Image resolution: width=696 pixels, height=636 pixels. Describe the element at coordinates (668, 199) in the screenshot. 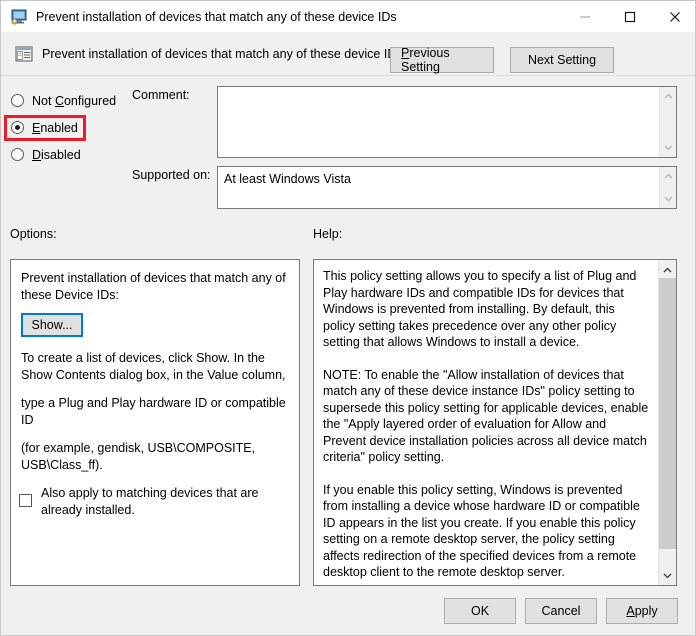

I see `supported-on-scroll-down-icon` at that location.